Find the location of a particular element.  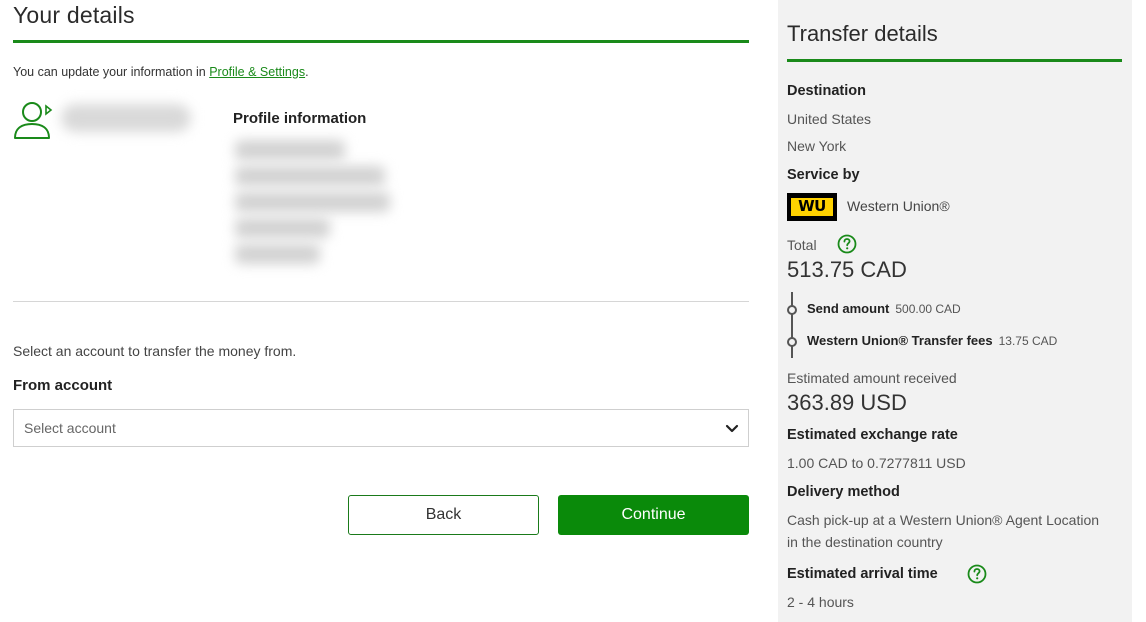

destination-country: United States is located at coordinates (829, 119).